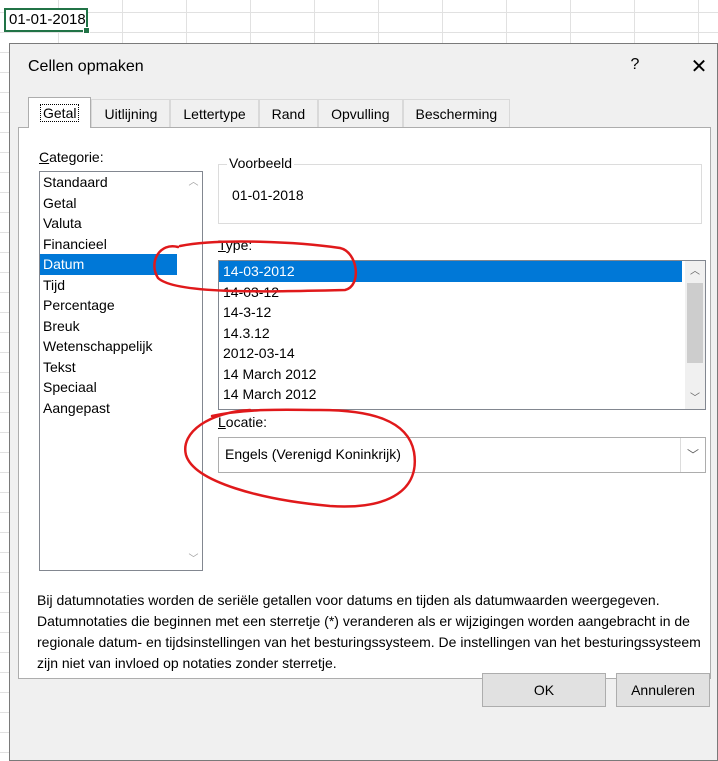  Describe the element at coordinates (663, 690) in the screenshot. I see `cancel-button: Annuleren` at that location.